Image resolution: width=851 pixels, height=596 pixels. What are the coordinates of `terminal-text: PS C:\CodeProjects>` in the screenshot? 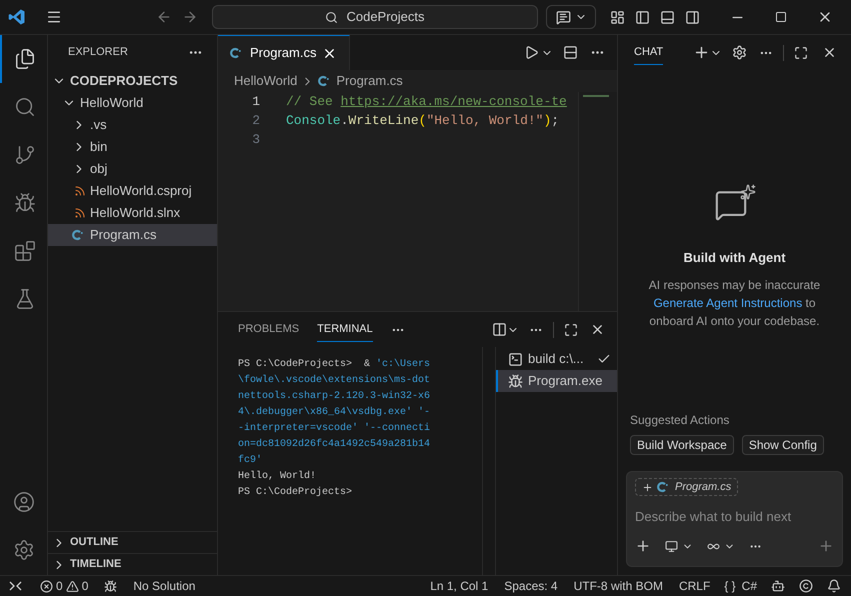 It's located at (295, 493).